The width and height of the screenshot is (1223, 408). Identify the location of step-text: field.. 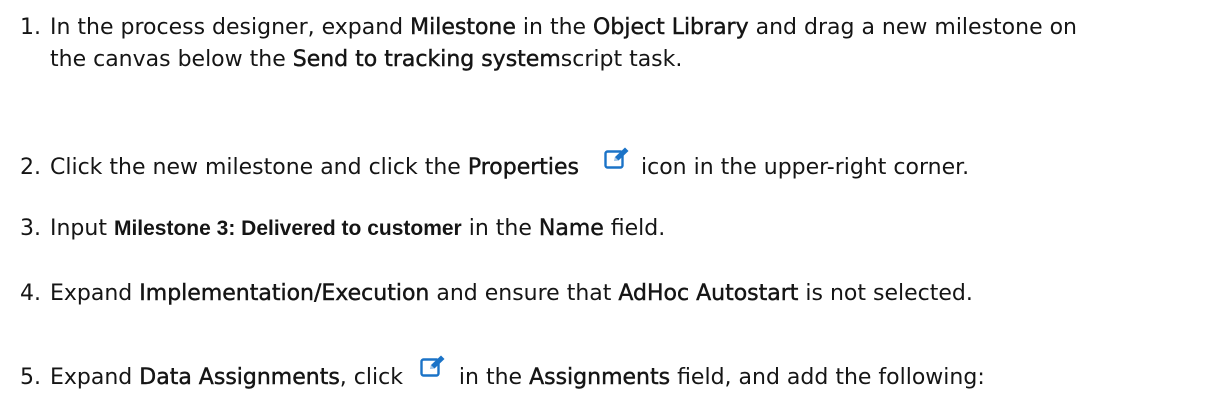
(634, 228).